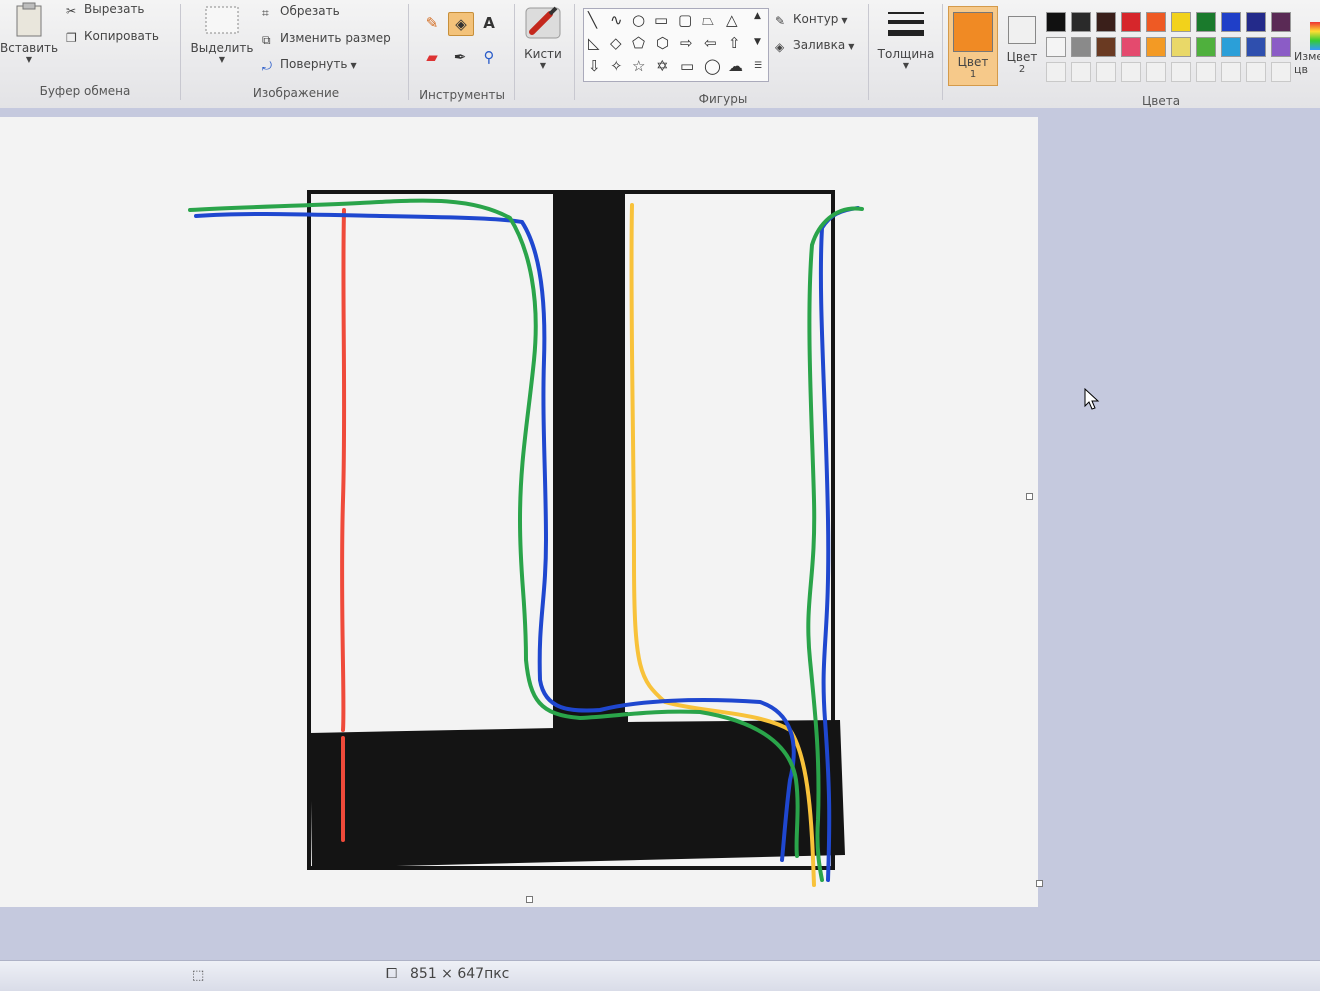 This screenshot has width=1320, height=991. What do you see at coordinates (343, 525) in the screenshot?
I see `red-path` at bounding box center [343, 525].